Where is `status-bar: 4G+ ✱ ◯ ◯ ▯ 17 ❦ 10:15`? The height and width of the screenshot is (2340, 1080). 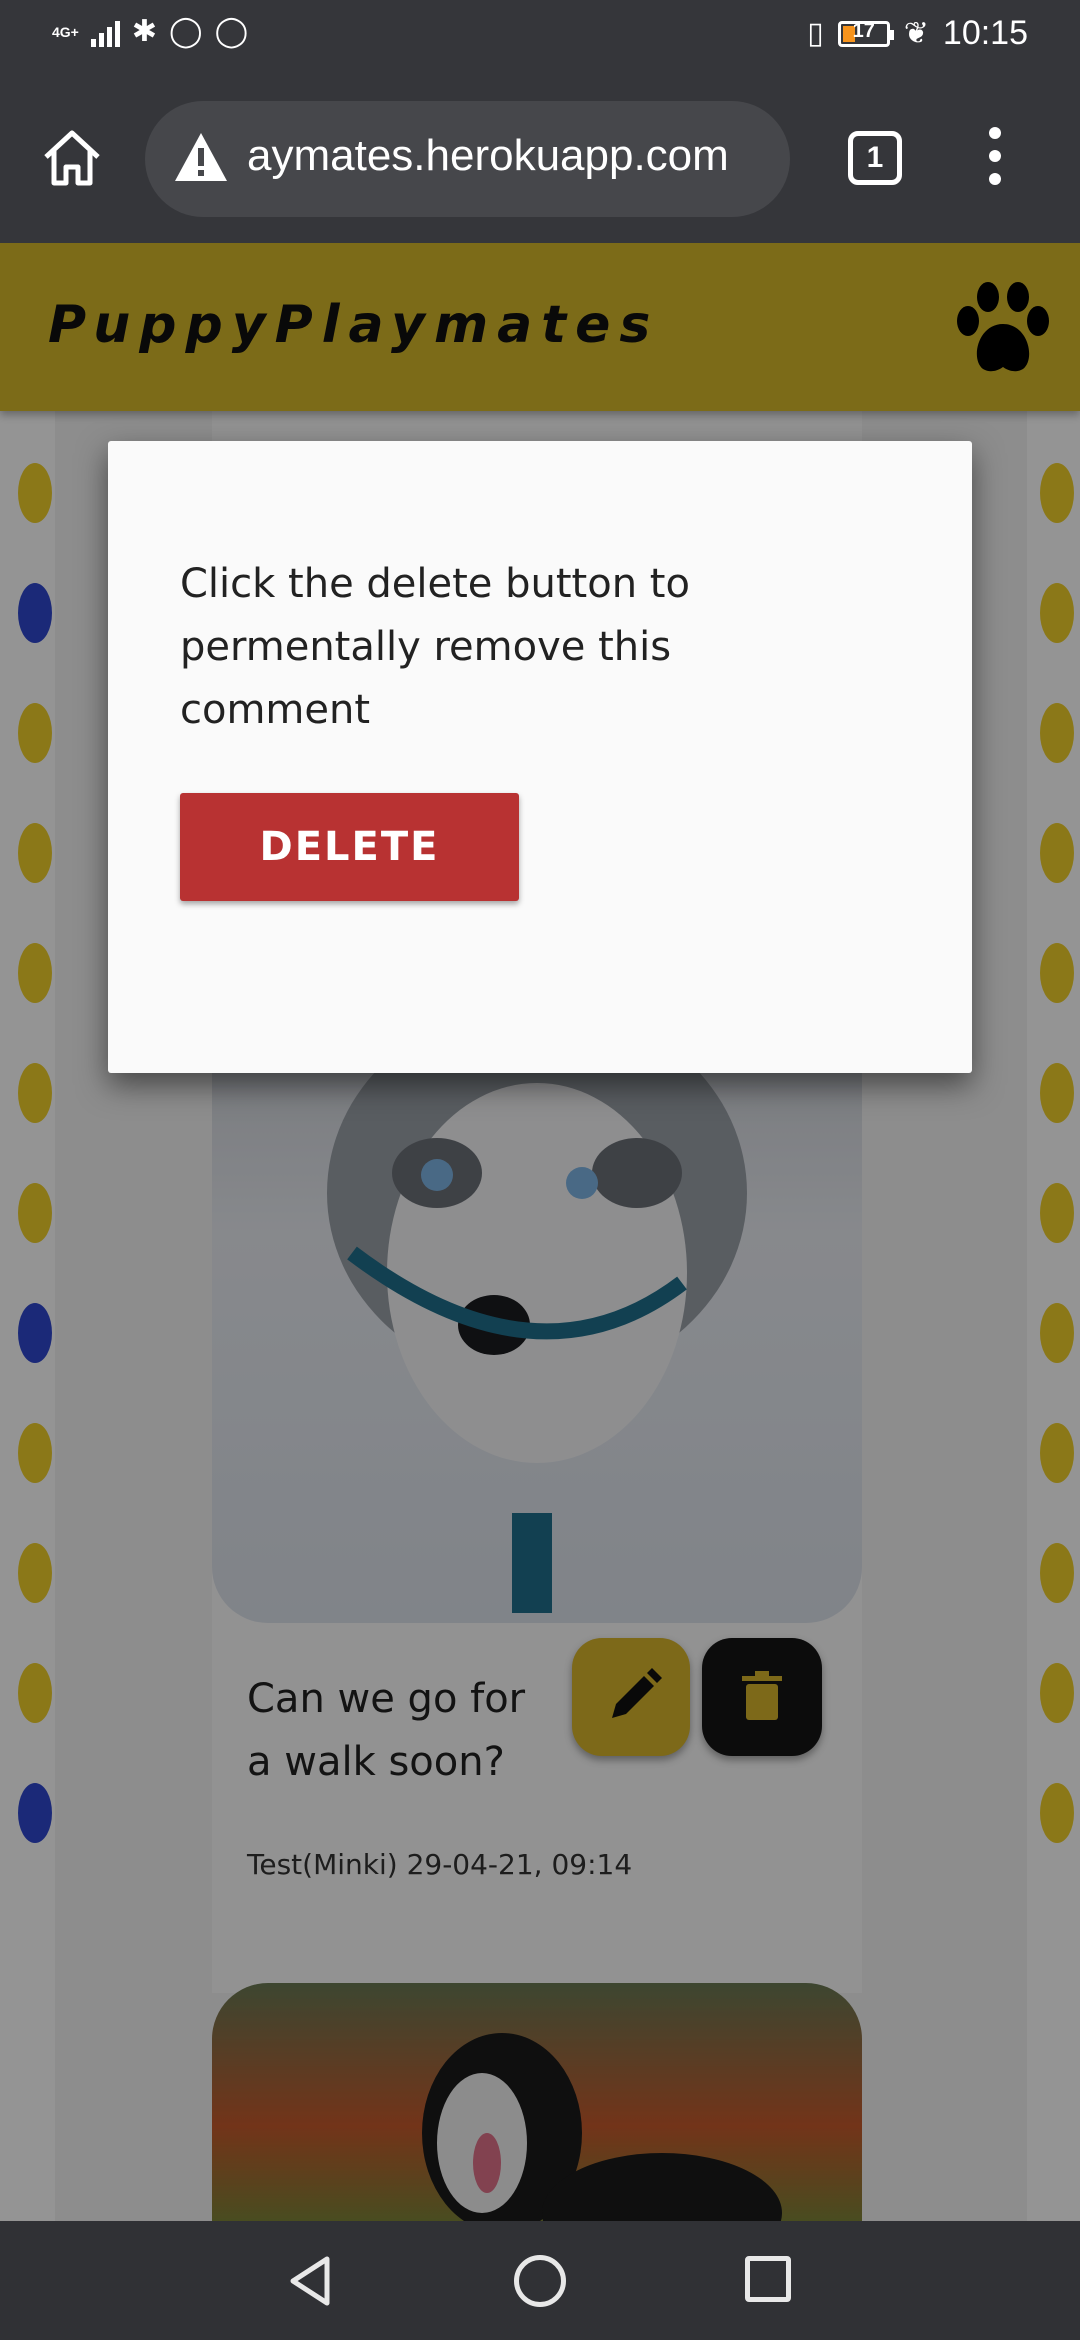 status-bar: 4G+ ✱ ◯ ◯ ▯ 17 ❦ 10:15 is located at coordinates (540, 37).